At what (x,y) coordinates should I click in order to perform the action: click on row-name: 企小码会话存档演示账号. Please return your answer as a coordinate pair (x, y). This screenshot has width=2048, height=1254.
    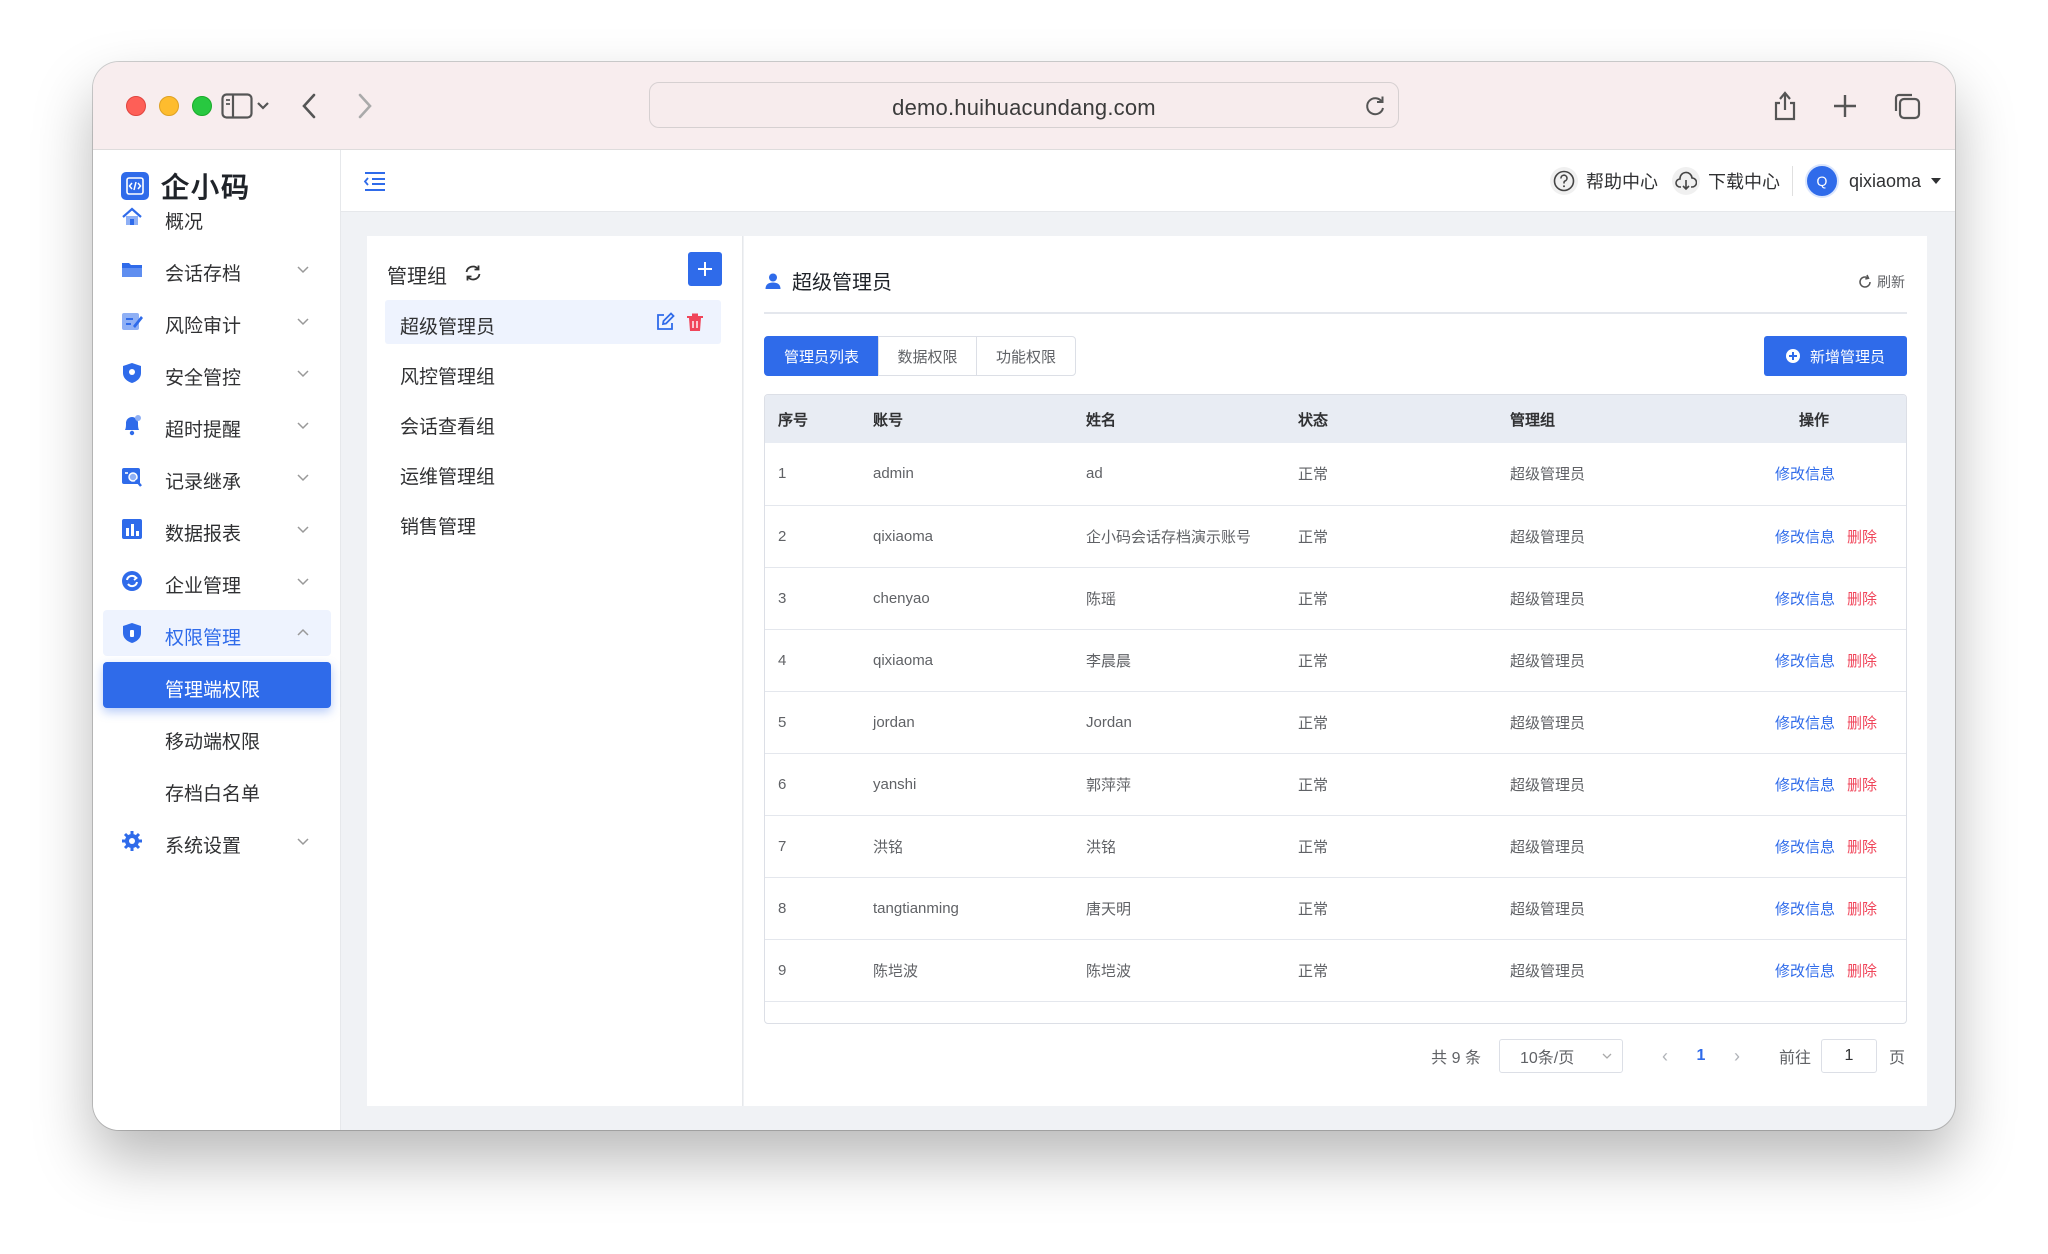
    Looking at the image, I should click on (1169, 537).